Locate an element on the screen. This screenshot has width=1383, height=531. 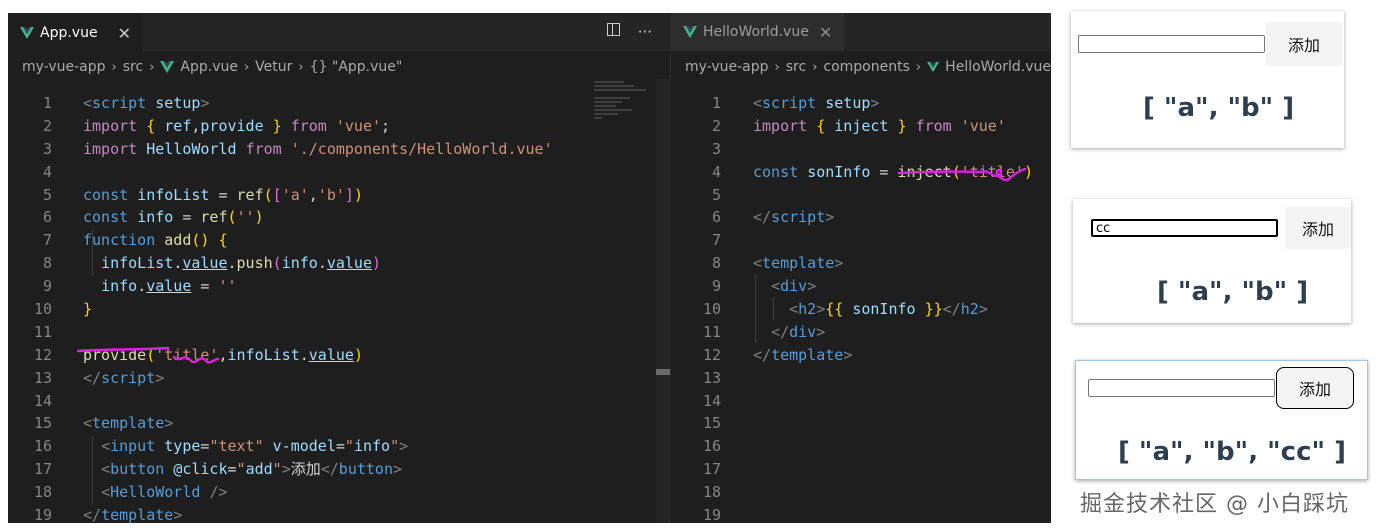
breadcrumb-item: {} "App.vue" is located at coordinates (356, 67).